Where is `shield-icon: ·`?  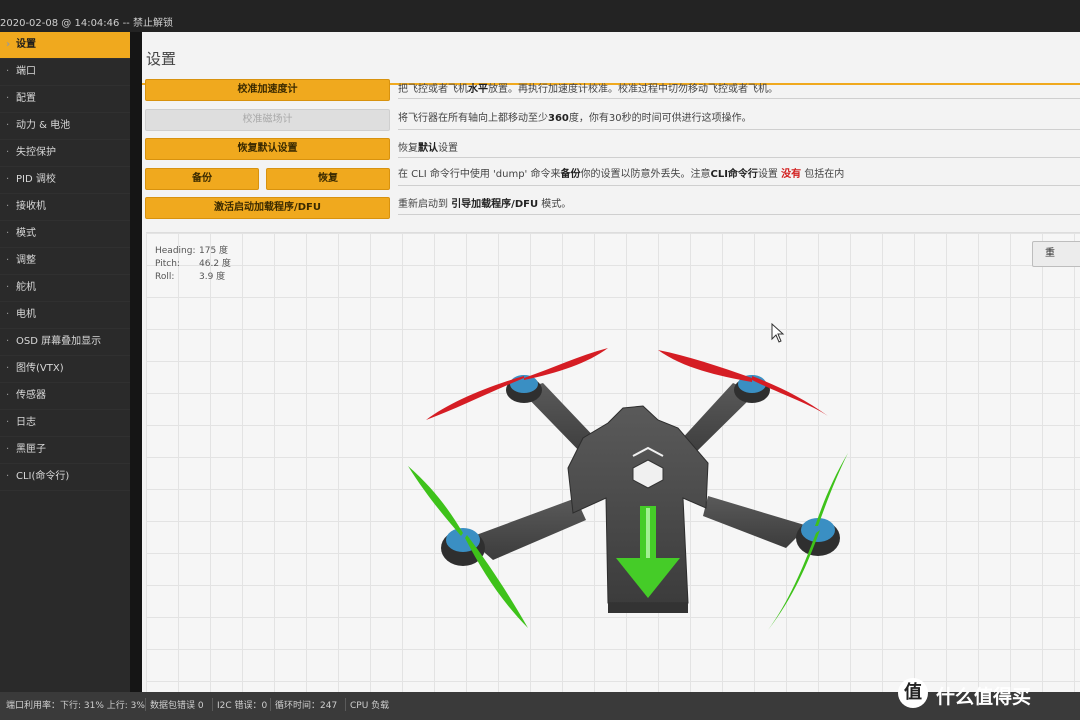 shield-icon: · is located at coordinates (8, 152).